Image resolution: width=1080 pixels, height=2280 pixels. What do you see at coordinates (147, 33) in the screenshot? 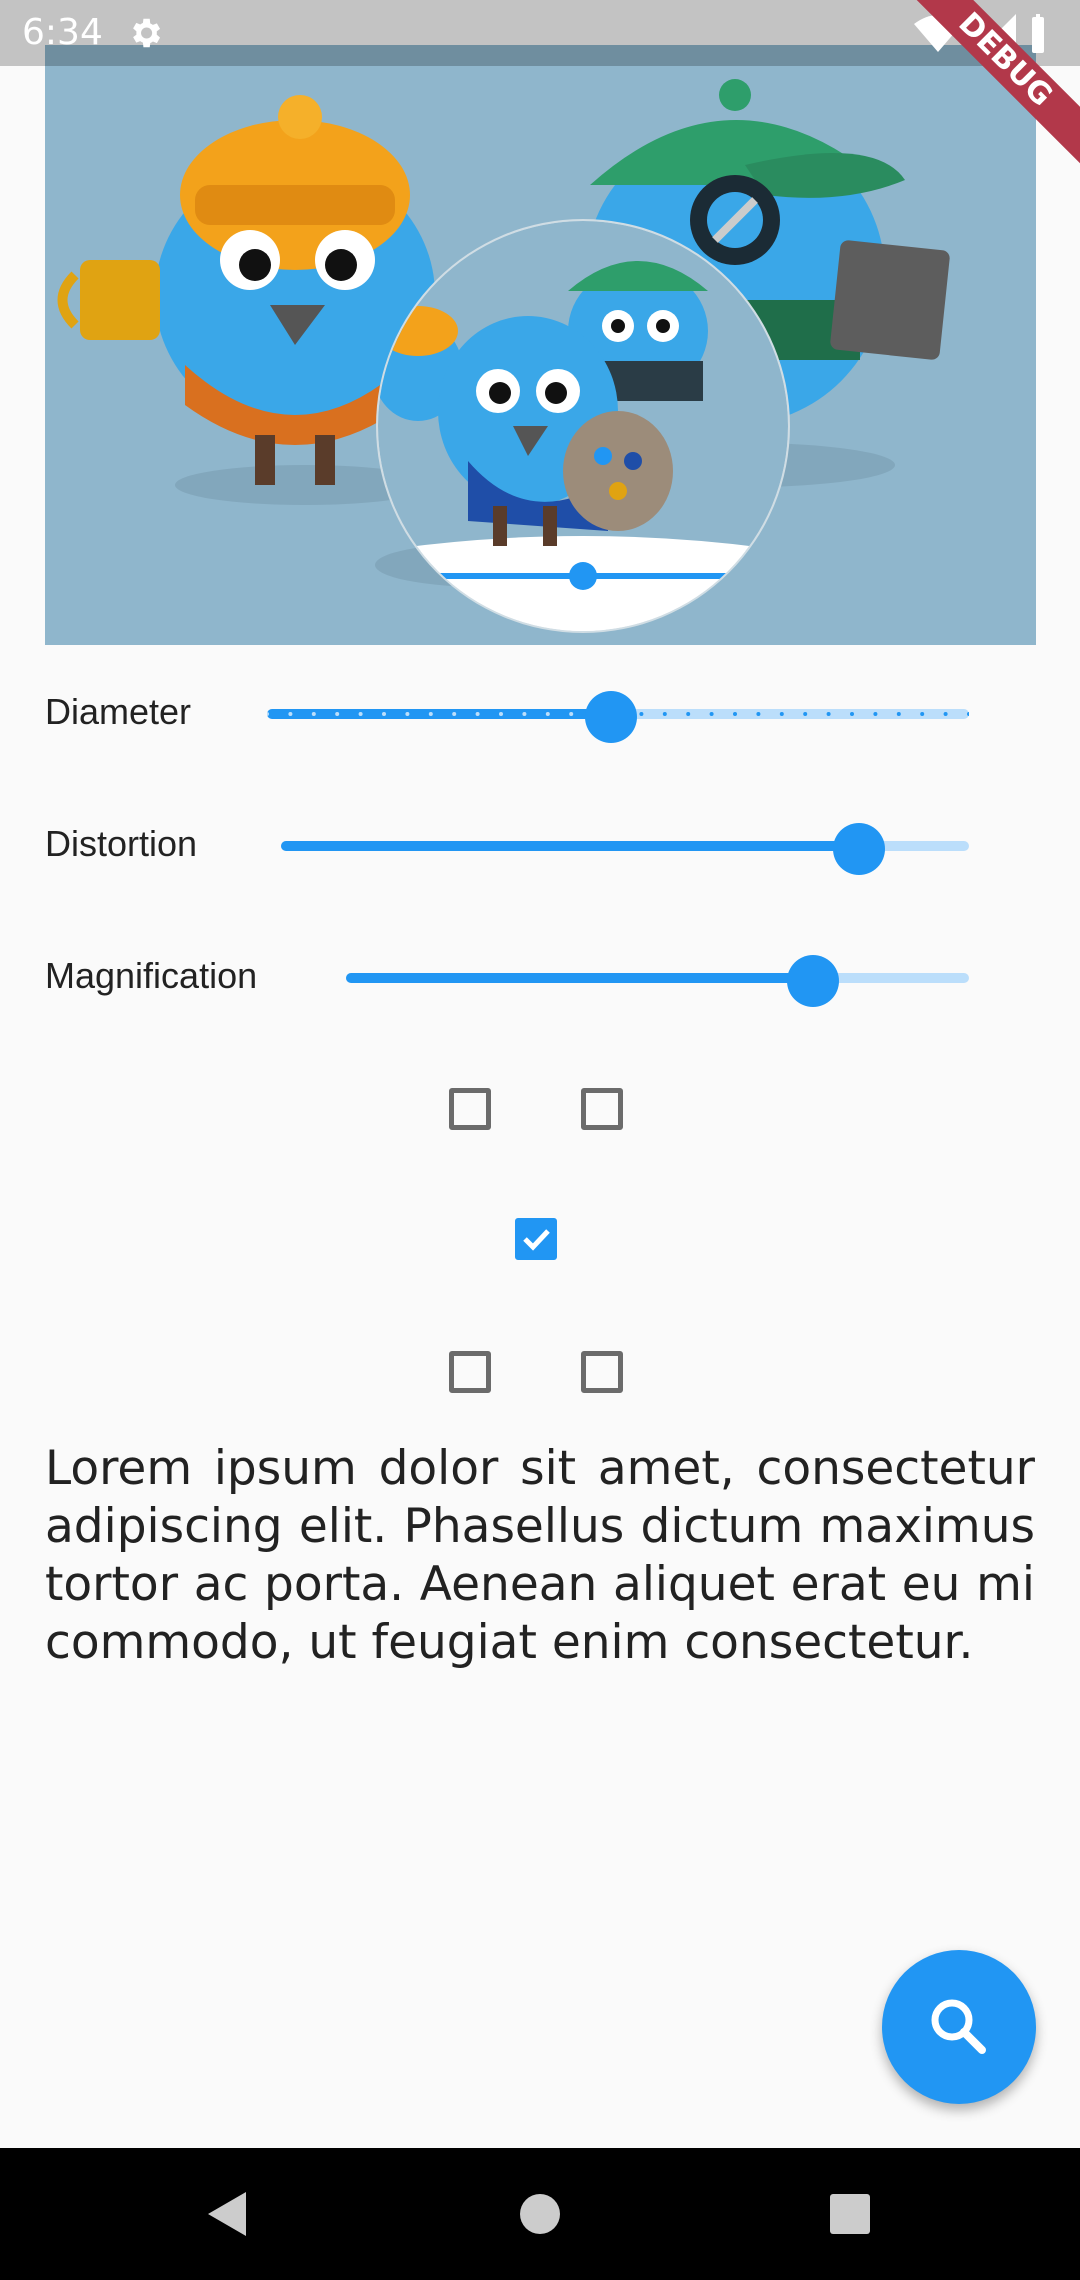
I see `settings-icon` at bounding box center [147, 33].